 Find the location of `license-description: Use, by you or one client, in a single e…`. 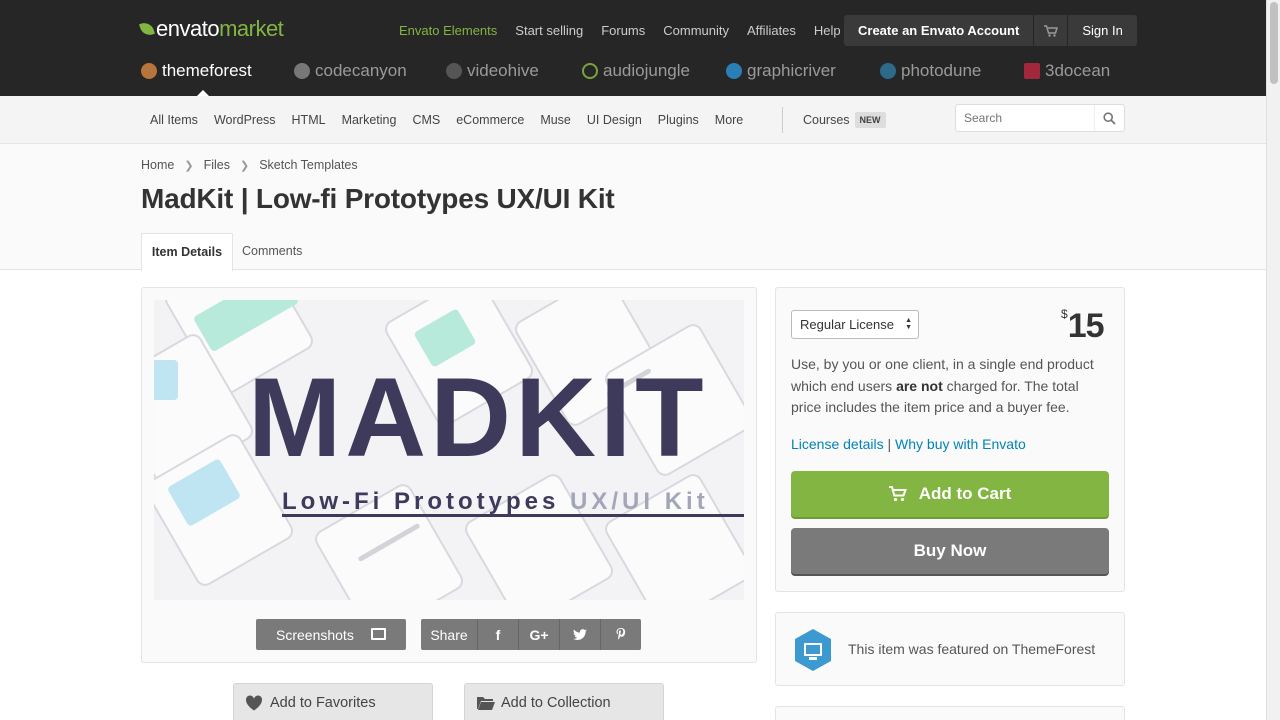

license-description: Use, by you or one client, in a single e… is located at coordinates (950, 386).